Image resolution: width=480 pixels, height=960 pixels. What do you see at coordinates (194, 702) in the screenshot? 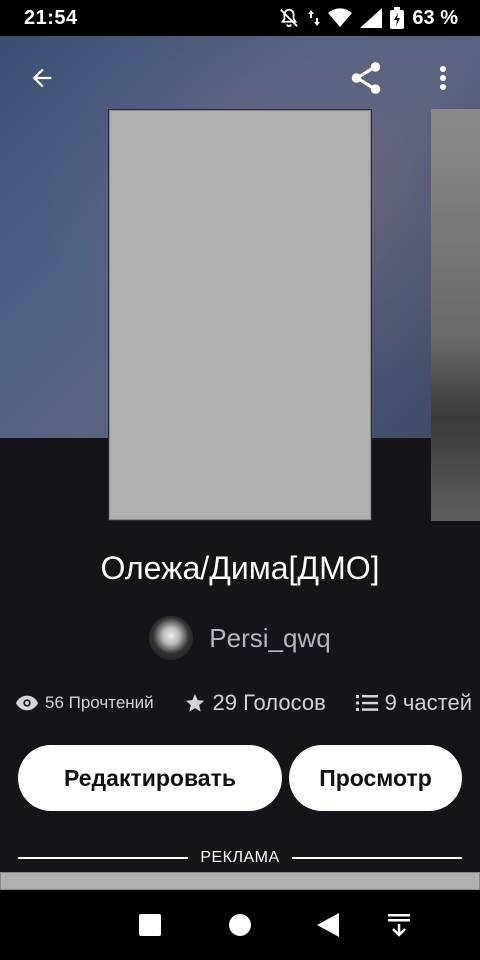
I see `star-icon` at bounding box center [194, 702].